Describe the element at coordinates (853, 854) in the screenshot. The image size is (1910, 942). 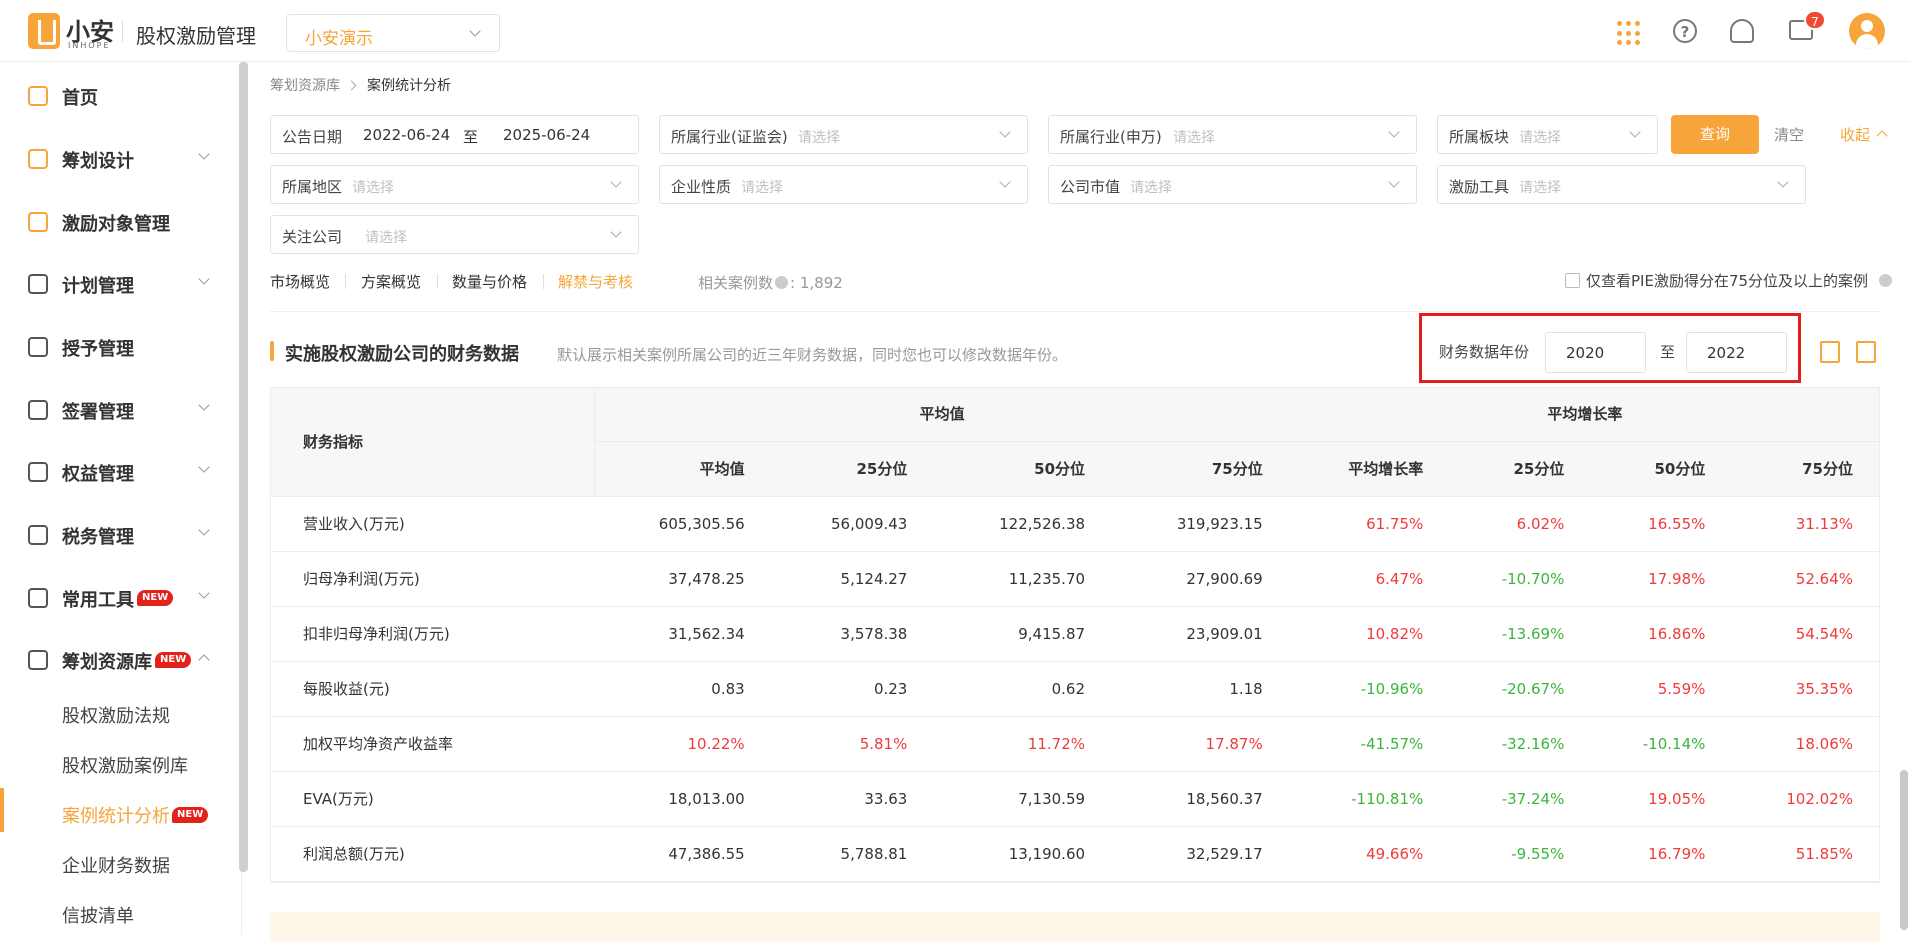
I see `value-cell: 5,788.81` at that location.